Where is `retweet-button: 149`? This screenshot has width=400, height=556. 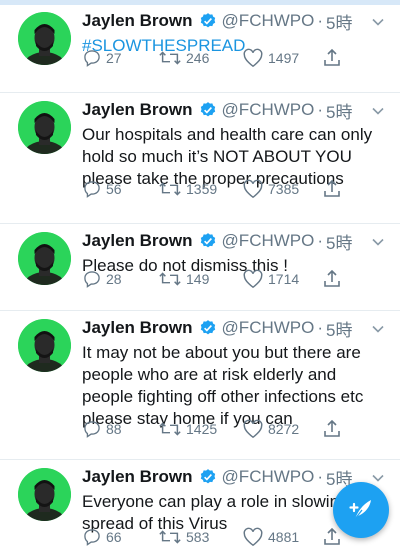 retweet-button: 149 is located at coordinates (183, 279).